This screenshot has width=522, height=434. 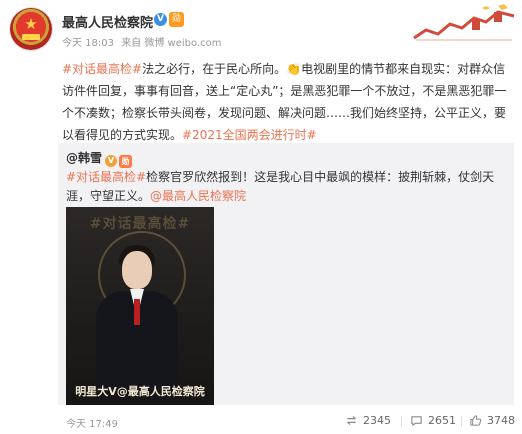 I want to click on post-footer: 今天 17:49 2345 2651 3748, so click(x=261, y=419).